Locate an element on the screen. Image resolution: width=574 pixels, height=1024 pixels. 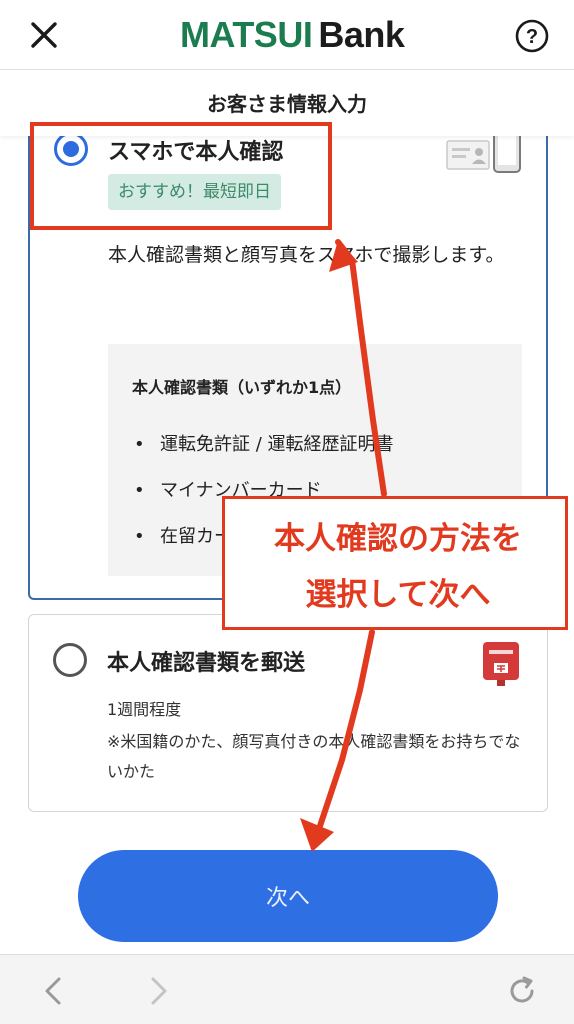
next-button: 次へ is located at coordinates (288, 896).